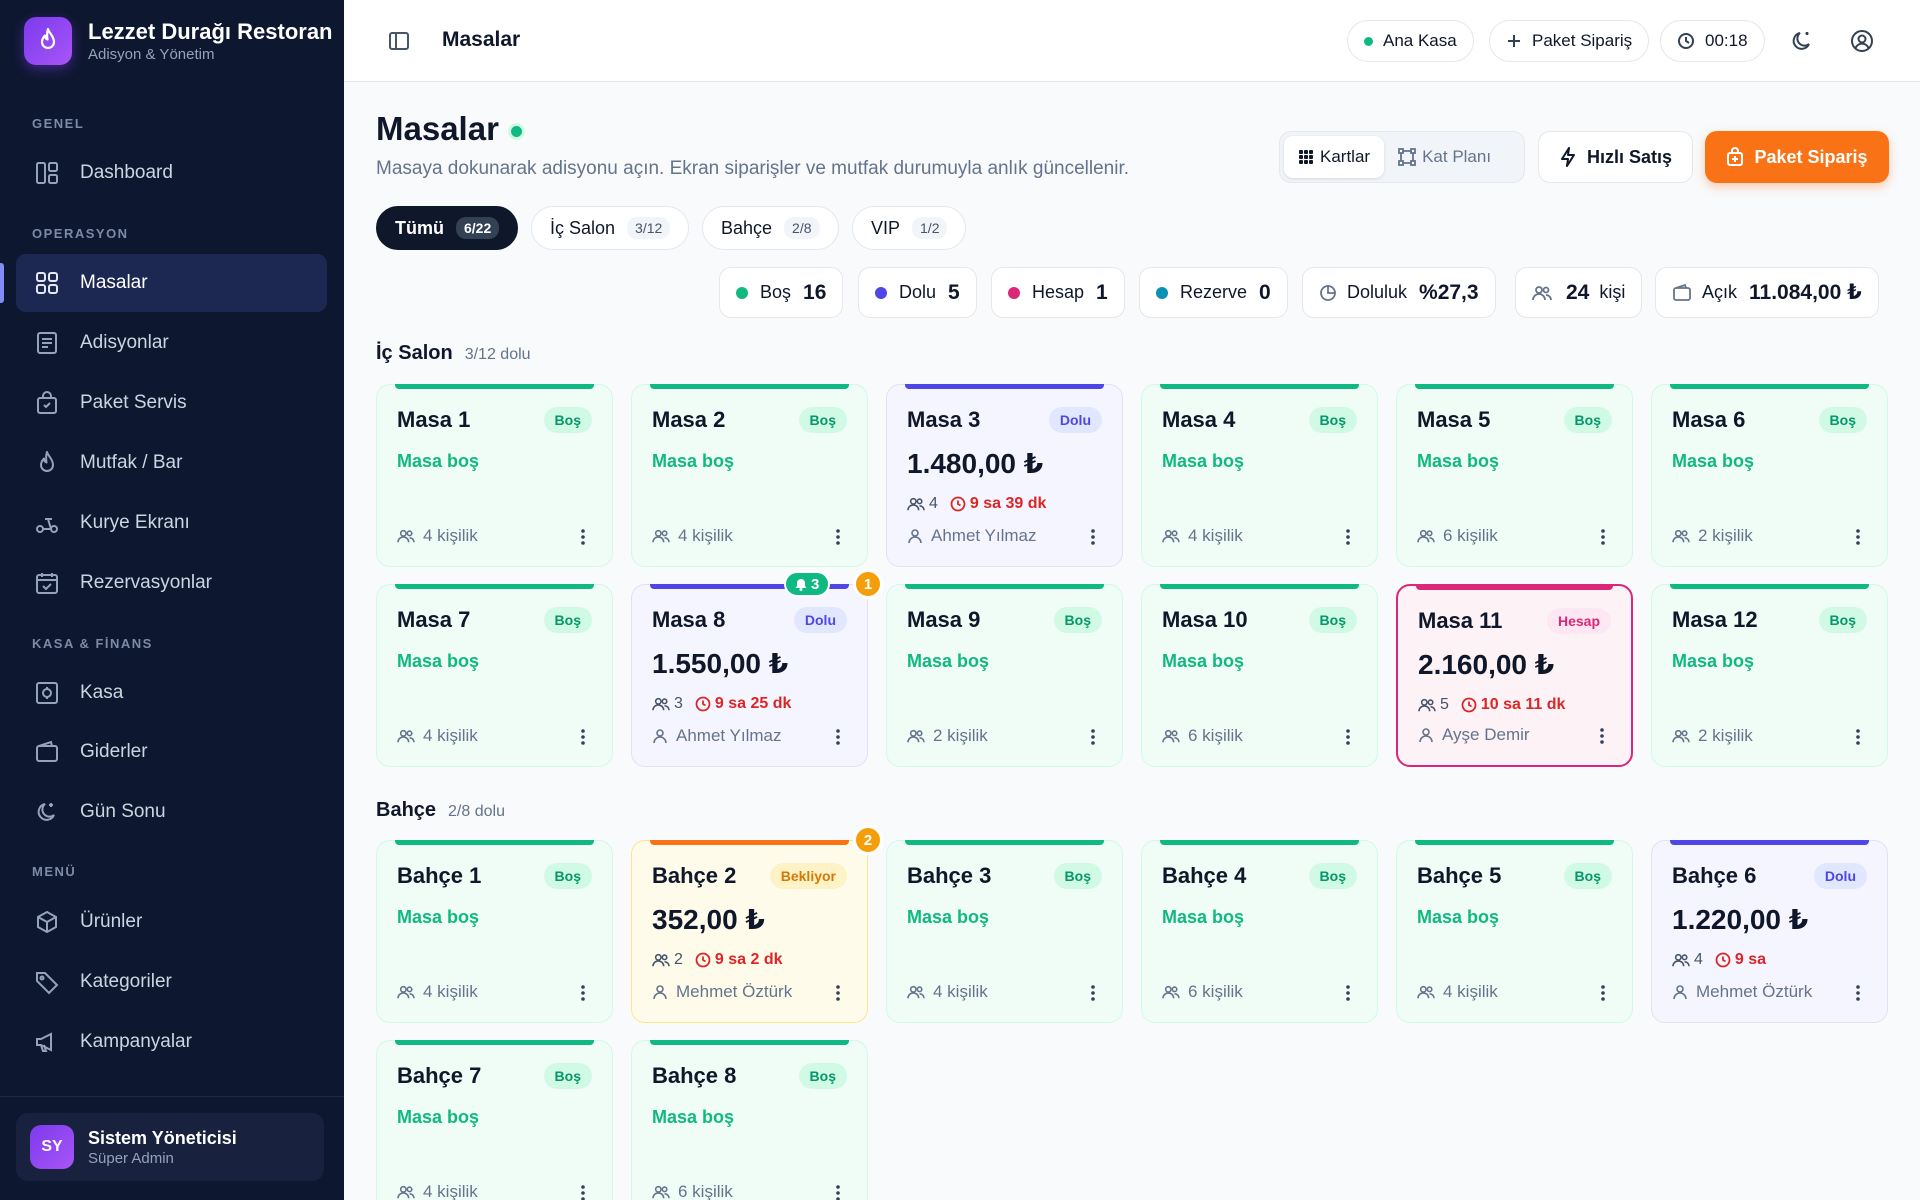 This screenshot has height=1200, width=1920. Describe the element at coordinates (944, 419) in the screenshot. I see `table-name: Masa 3` at that location.